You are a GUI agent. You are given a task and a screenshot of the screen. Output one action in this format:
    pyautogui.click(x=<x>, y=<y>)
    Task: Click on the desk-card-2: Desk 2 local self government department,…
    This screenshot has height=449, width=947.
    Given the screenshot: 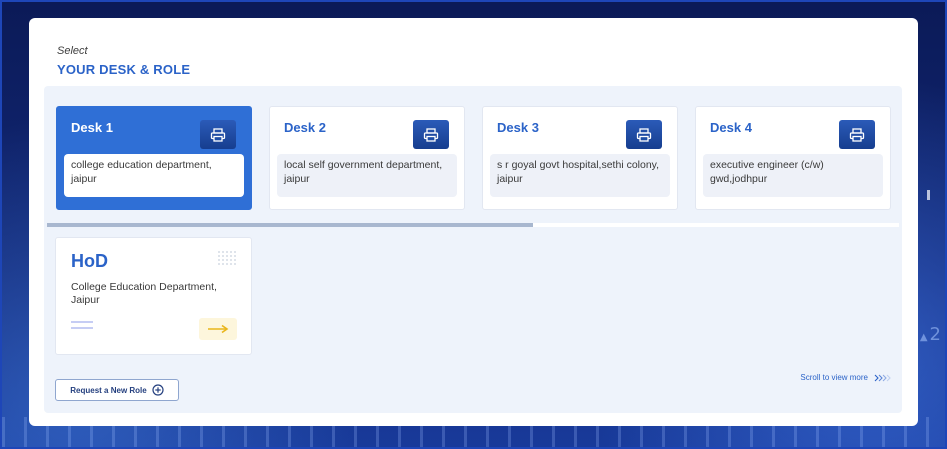 What is the action you would take?
    pyautogui.click(x=367, y=158)
    